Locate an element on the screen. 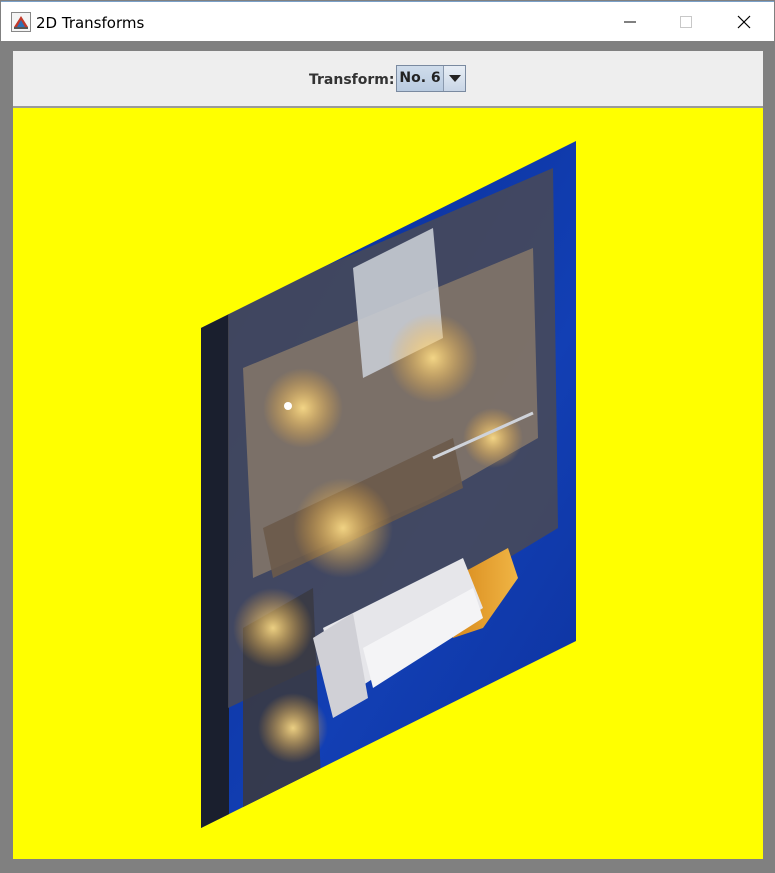 The height and width of the screenshot is (873, 775). maximize-icon is located at coordinates (686, 22).